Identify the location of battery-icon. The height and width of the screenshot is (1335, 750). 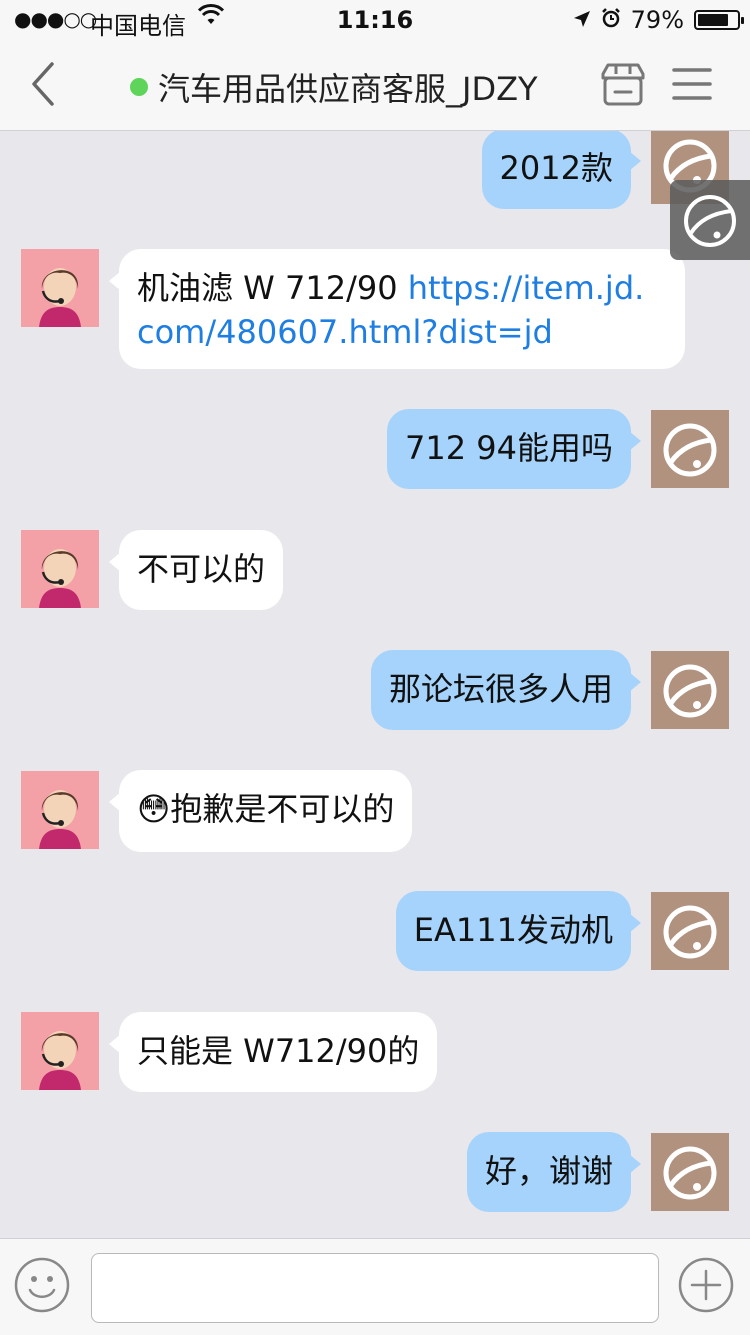
(719, 20).